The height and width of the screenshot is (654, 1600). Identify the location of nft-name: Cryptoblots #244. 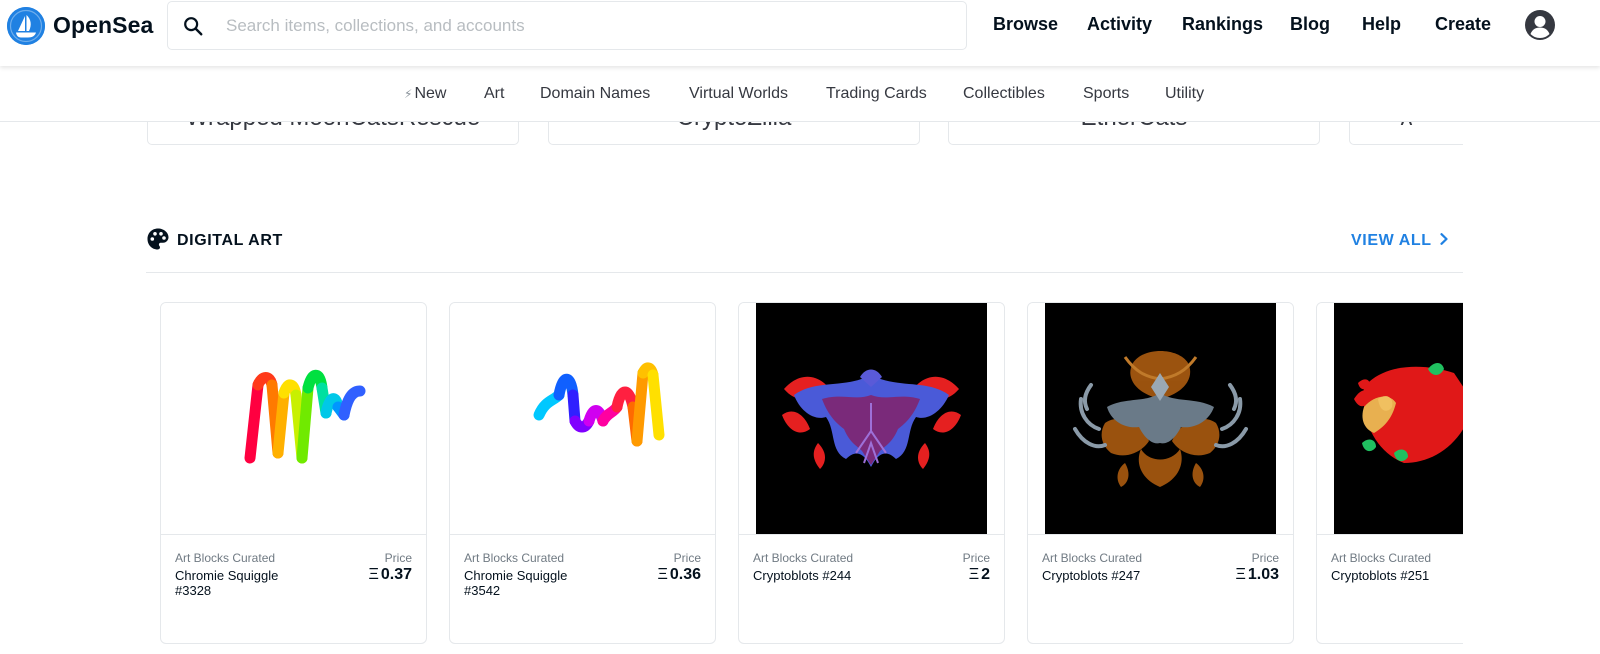
(802, 575).